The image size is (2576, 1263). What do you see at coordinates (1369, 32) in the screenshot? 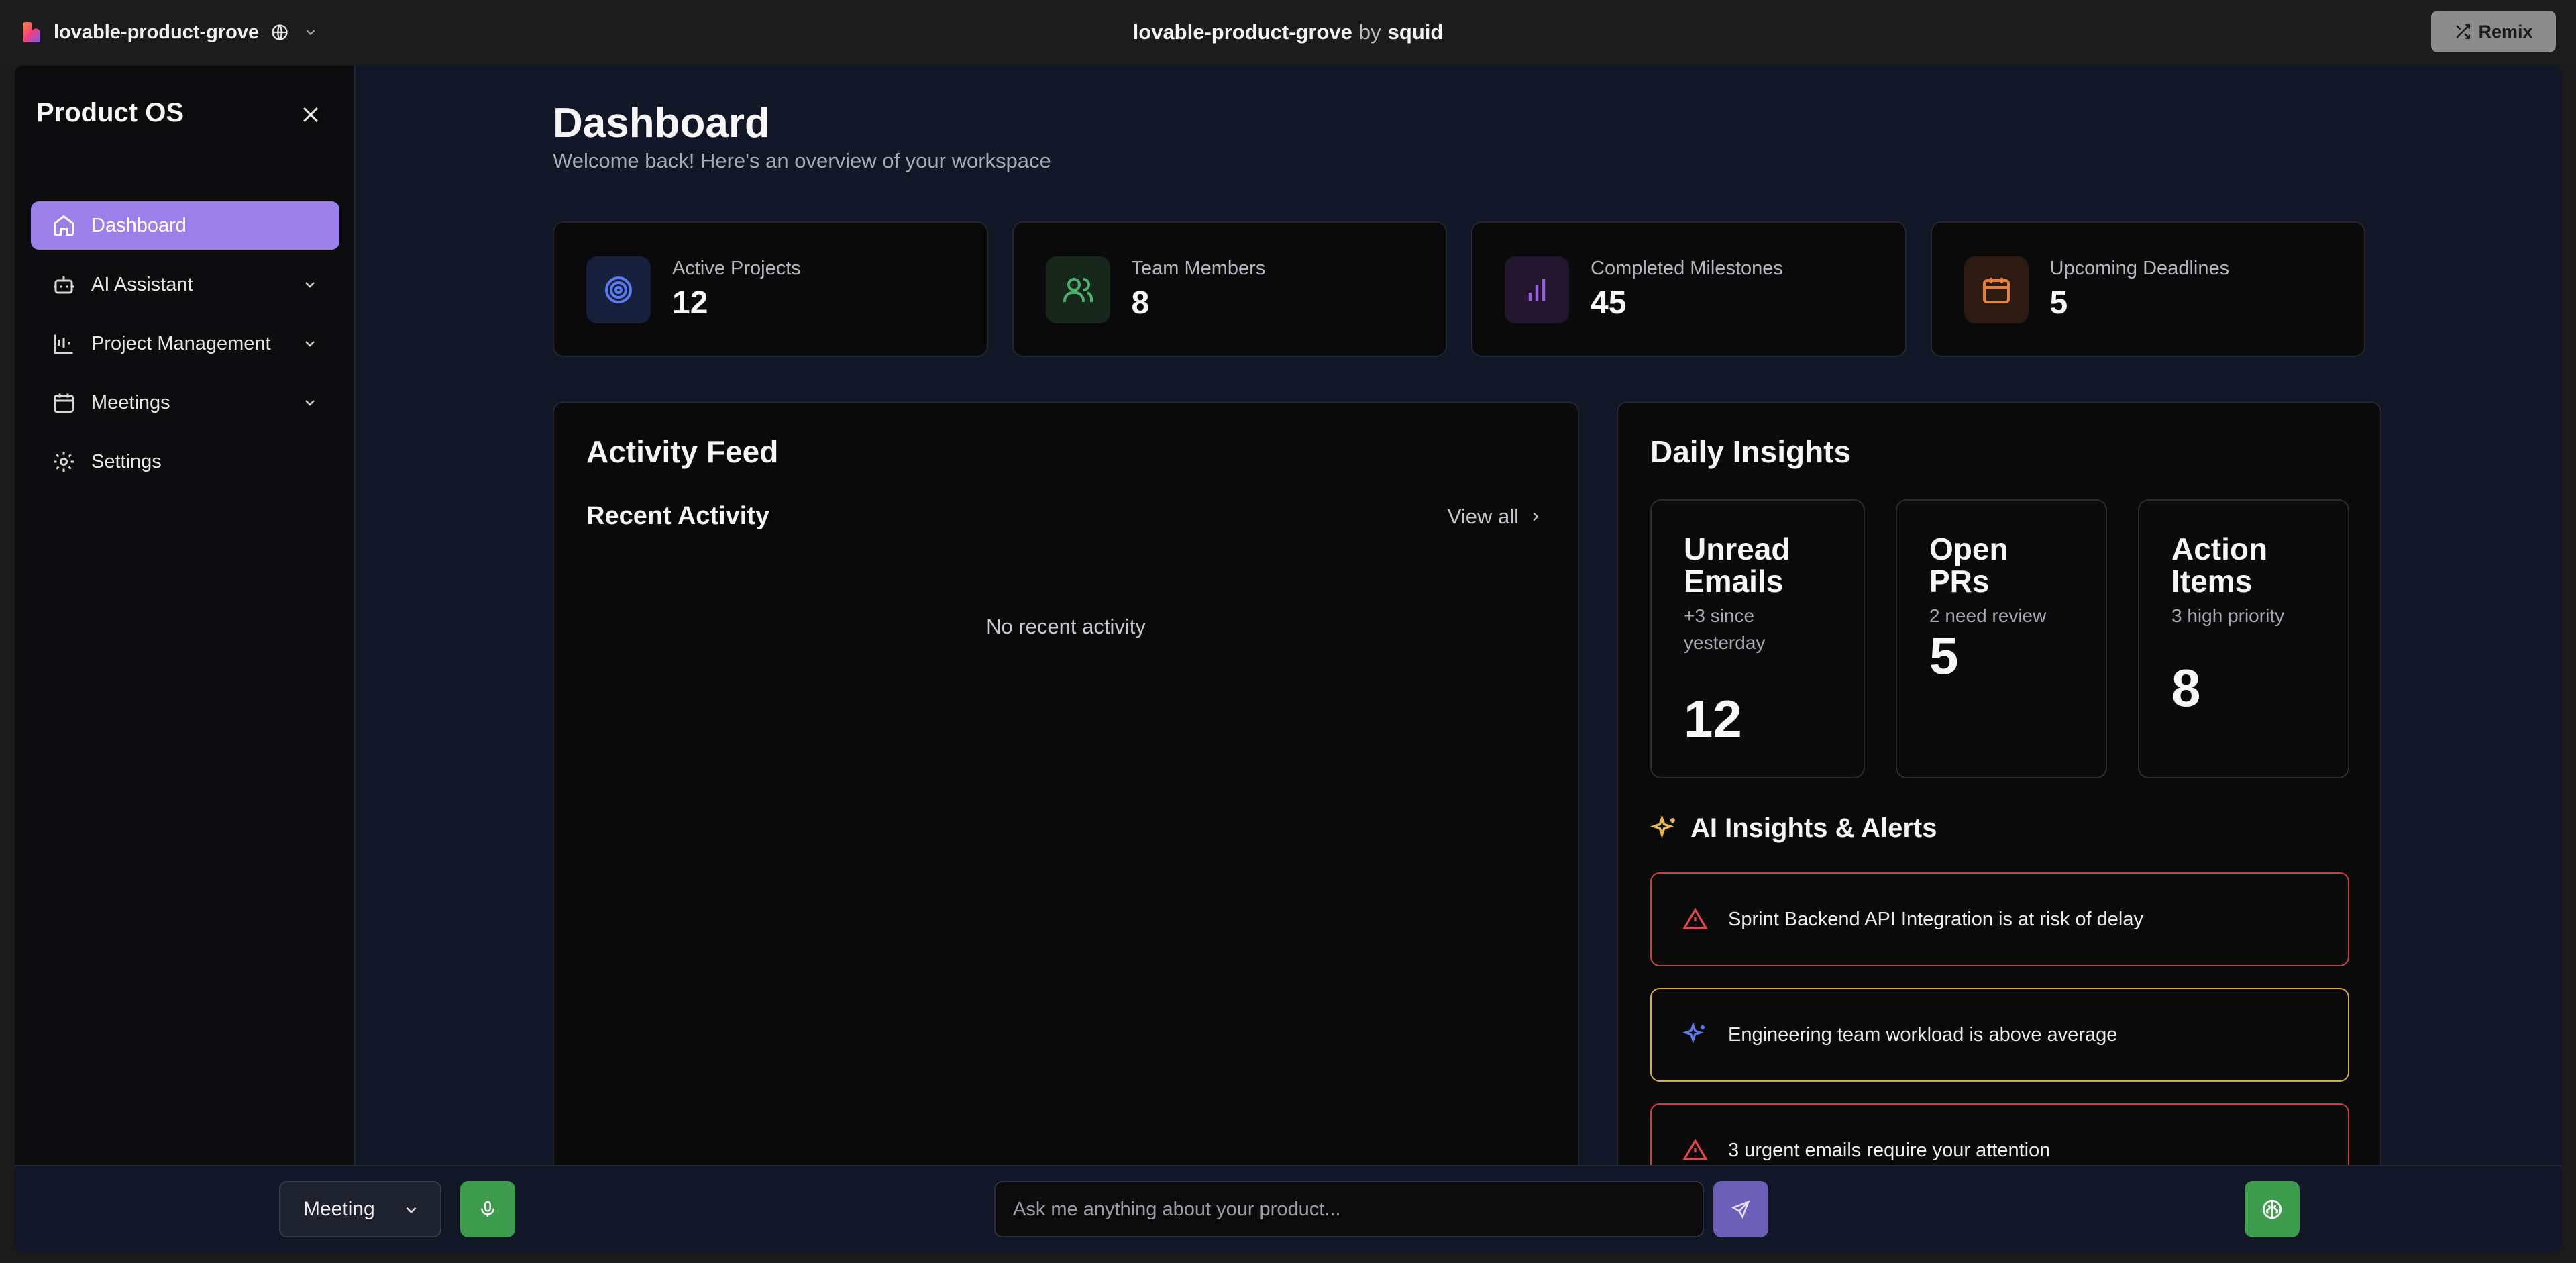
I see `project-title-by: by` at bounding box center [1369, 32].